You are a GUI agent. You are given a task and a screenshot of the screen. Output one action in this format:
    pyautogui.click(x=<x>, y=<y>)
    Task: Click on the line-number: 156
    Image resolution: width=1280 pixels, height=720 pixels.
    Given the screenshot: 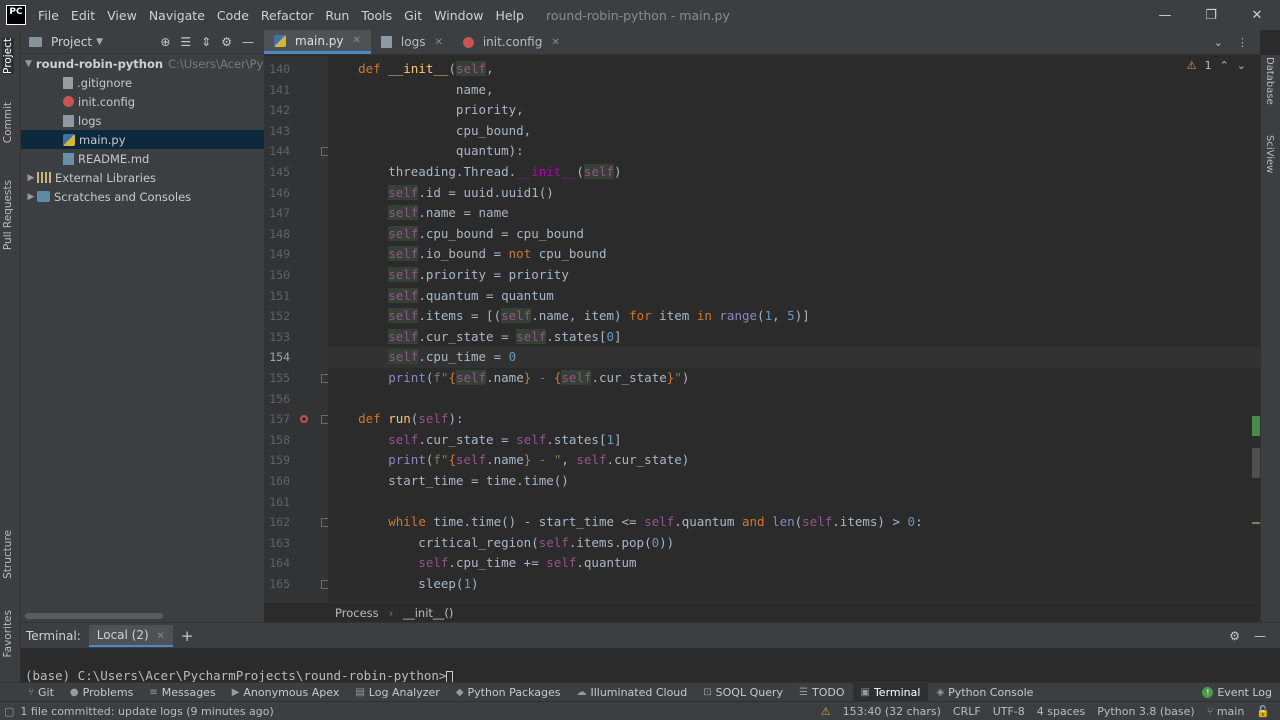 What is the action you would take?
    pyautogui.click(x=277, y=399)
    